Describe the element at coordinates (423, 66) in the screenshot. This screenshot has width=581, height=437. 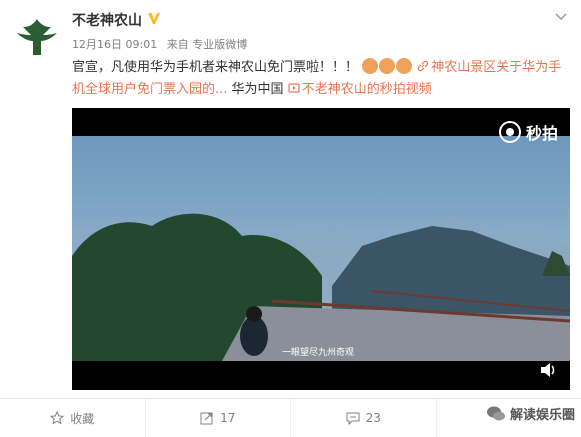
I see `link-icon` at that location.